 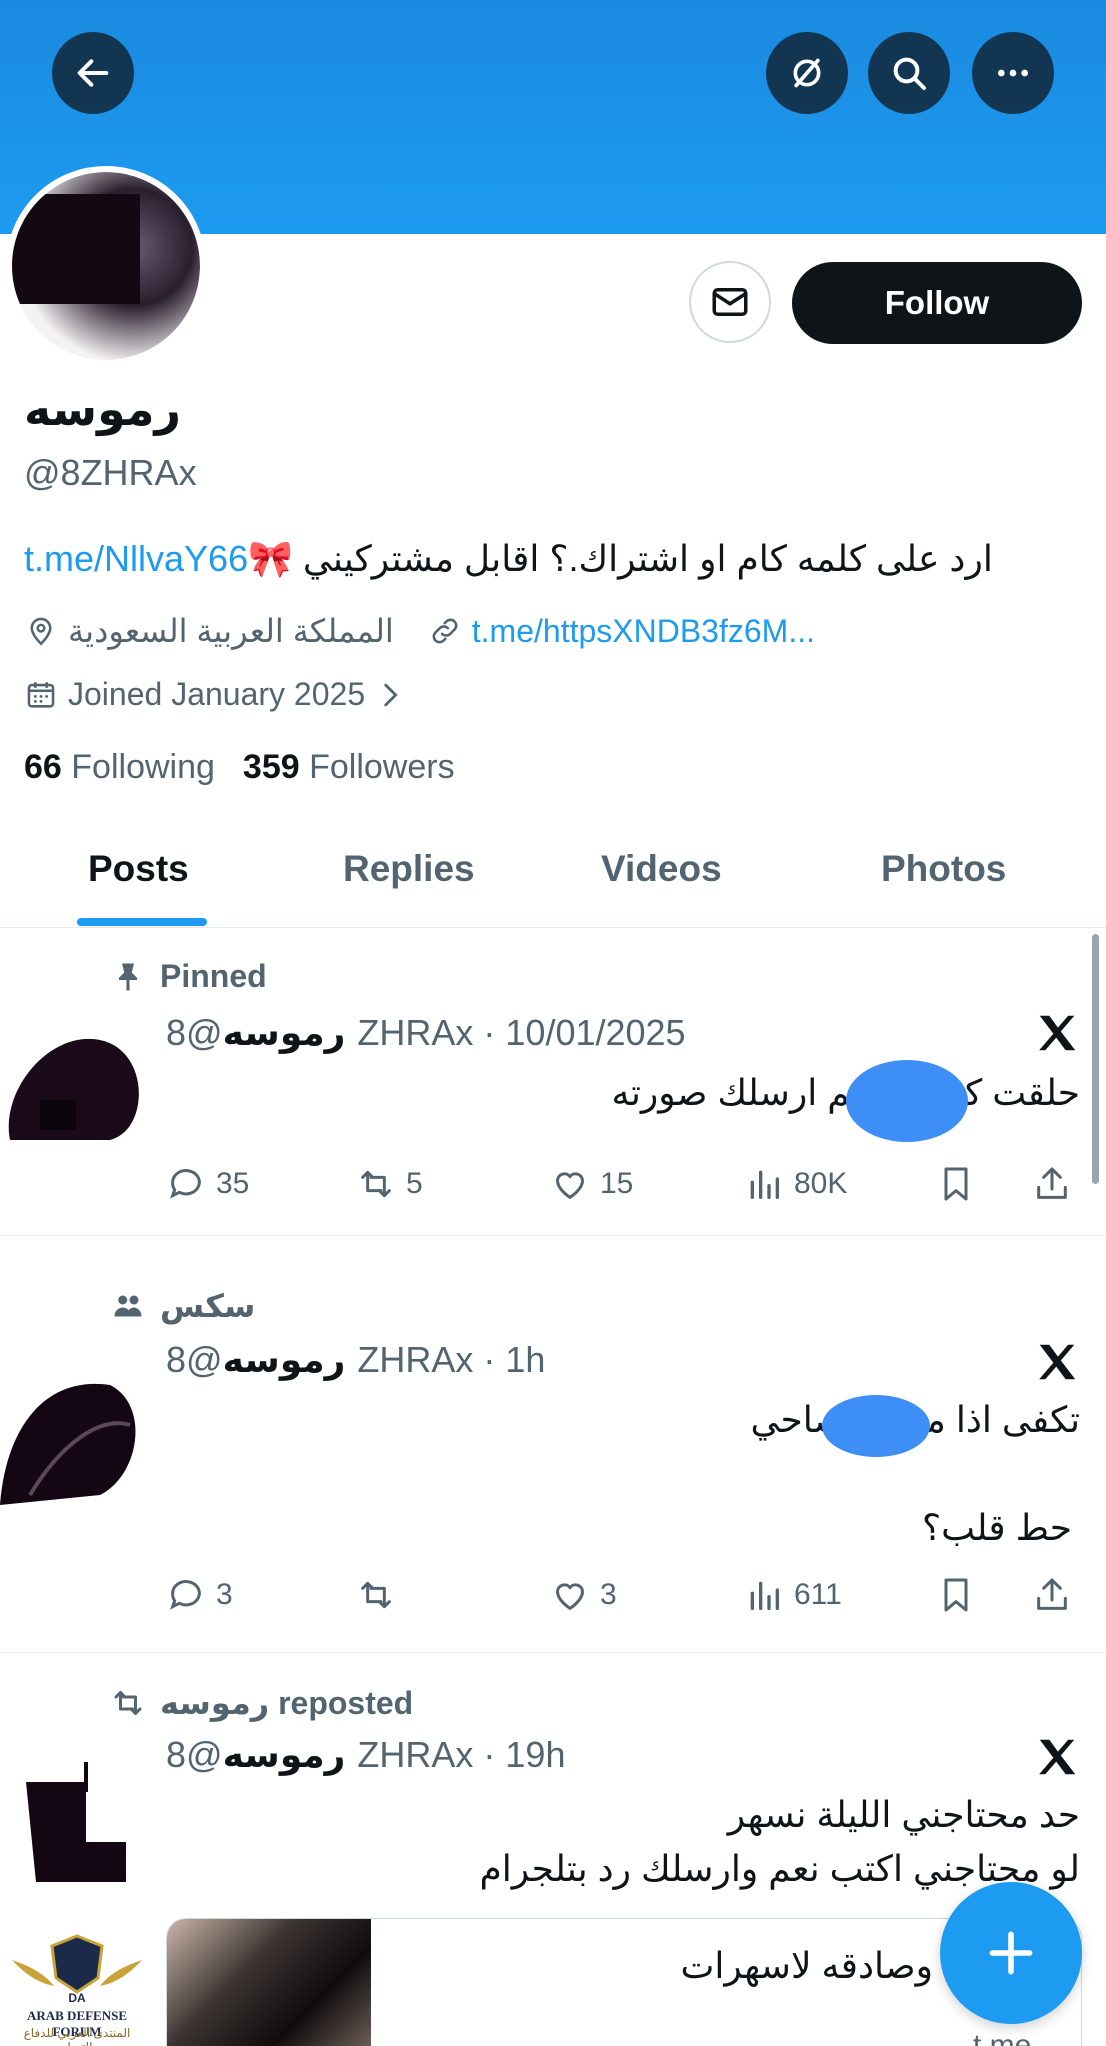 I want to click on watermark-subtitle: المنتدى العربي للدفاع والتسليح, so click(x=77, y=2036).